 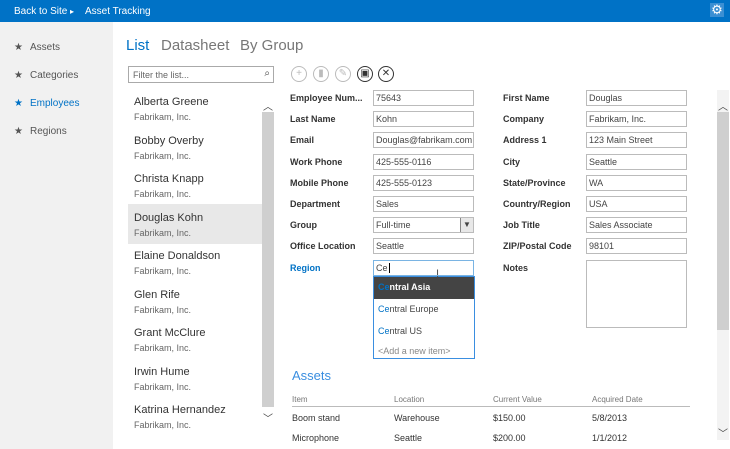 What do you see at coordinates (315, 438) in the screenshot?
I see `table-cell: Microphone` at bounding box center [315, 438].